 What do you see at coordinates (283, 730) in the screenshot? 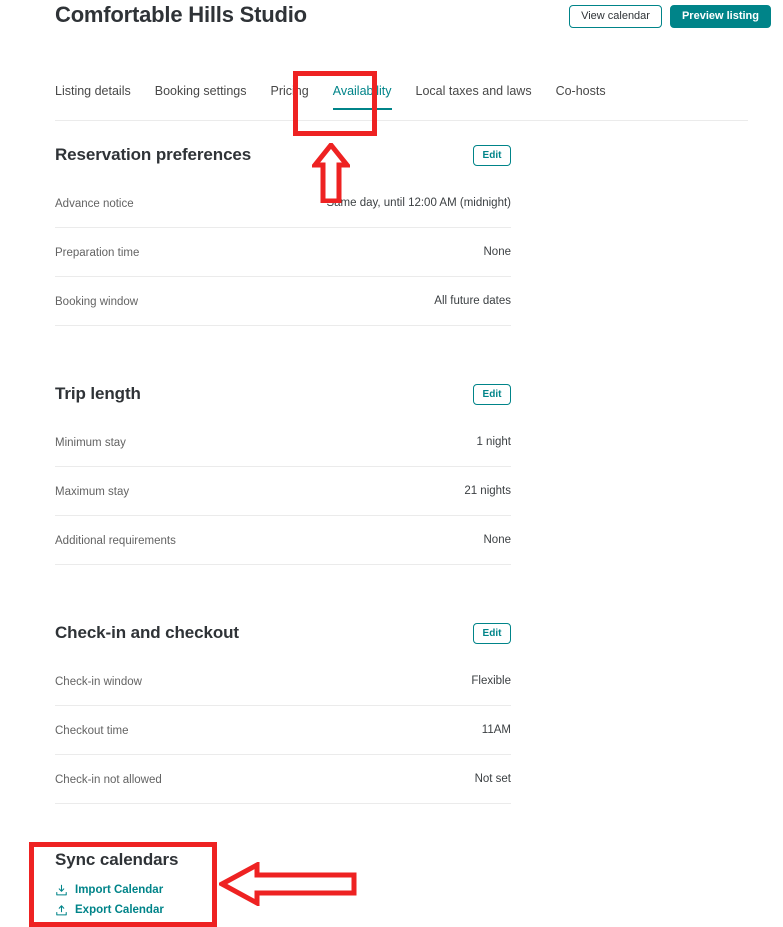
I see `table-row: Checkout time 11AM` at bounding box center [283, 730].